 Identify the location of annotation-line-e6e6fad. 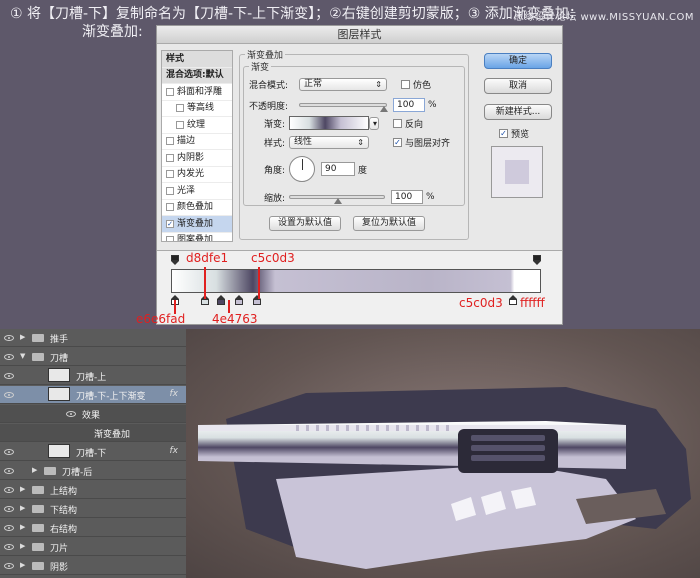
(175, 307).